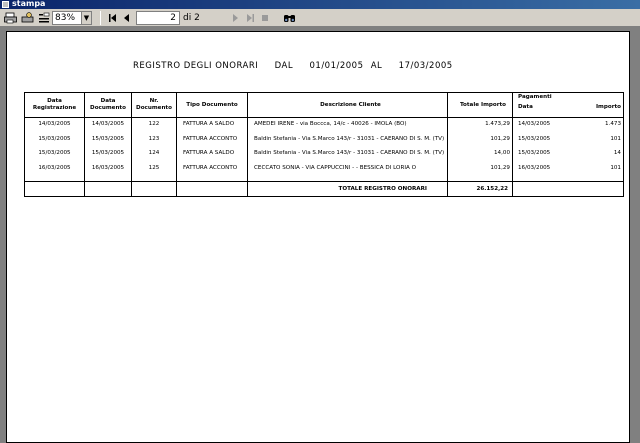  What do you see at coordinates (44, 18) in the screenshot?
I see `fit-page-icon` at bounding box center [44, 18].